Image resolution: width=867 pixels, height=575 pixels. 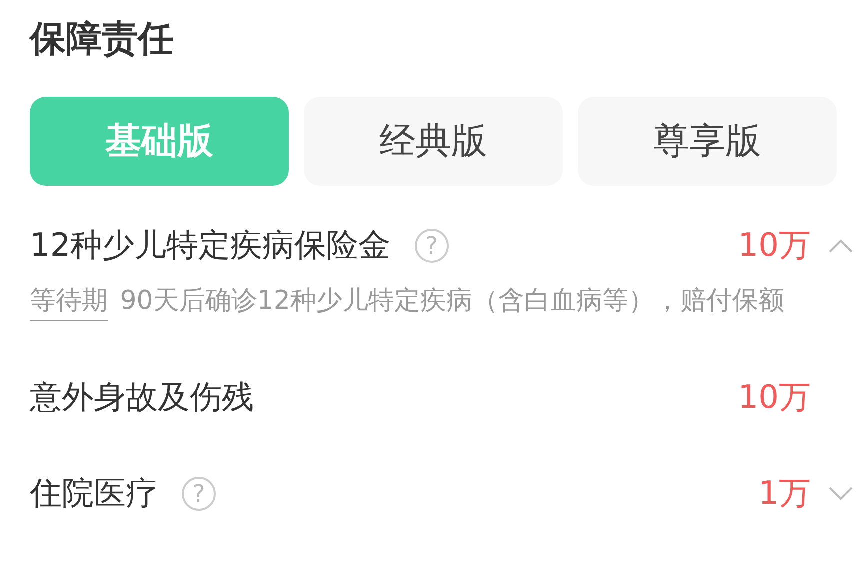 I want to click on plan-tab: 基础版, so click(x=159, y=141).